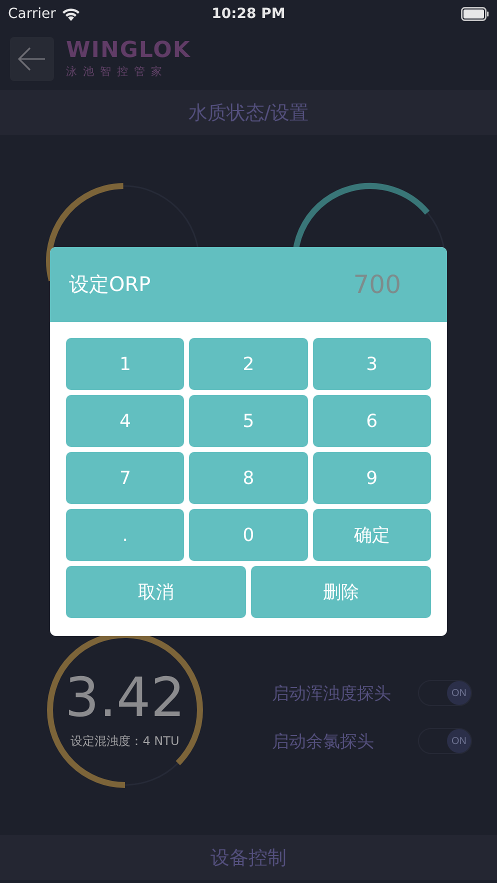 This screenshot has width=497, height=883. What do you see at coordinates (371, 421) in the screenshot?
I see `keypad-key: 6` at bounding box center [371, 421].